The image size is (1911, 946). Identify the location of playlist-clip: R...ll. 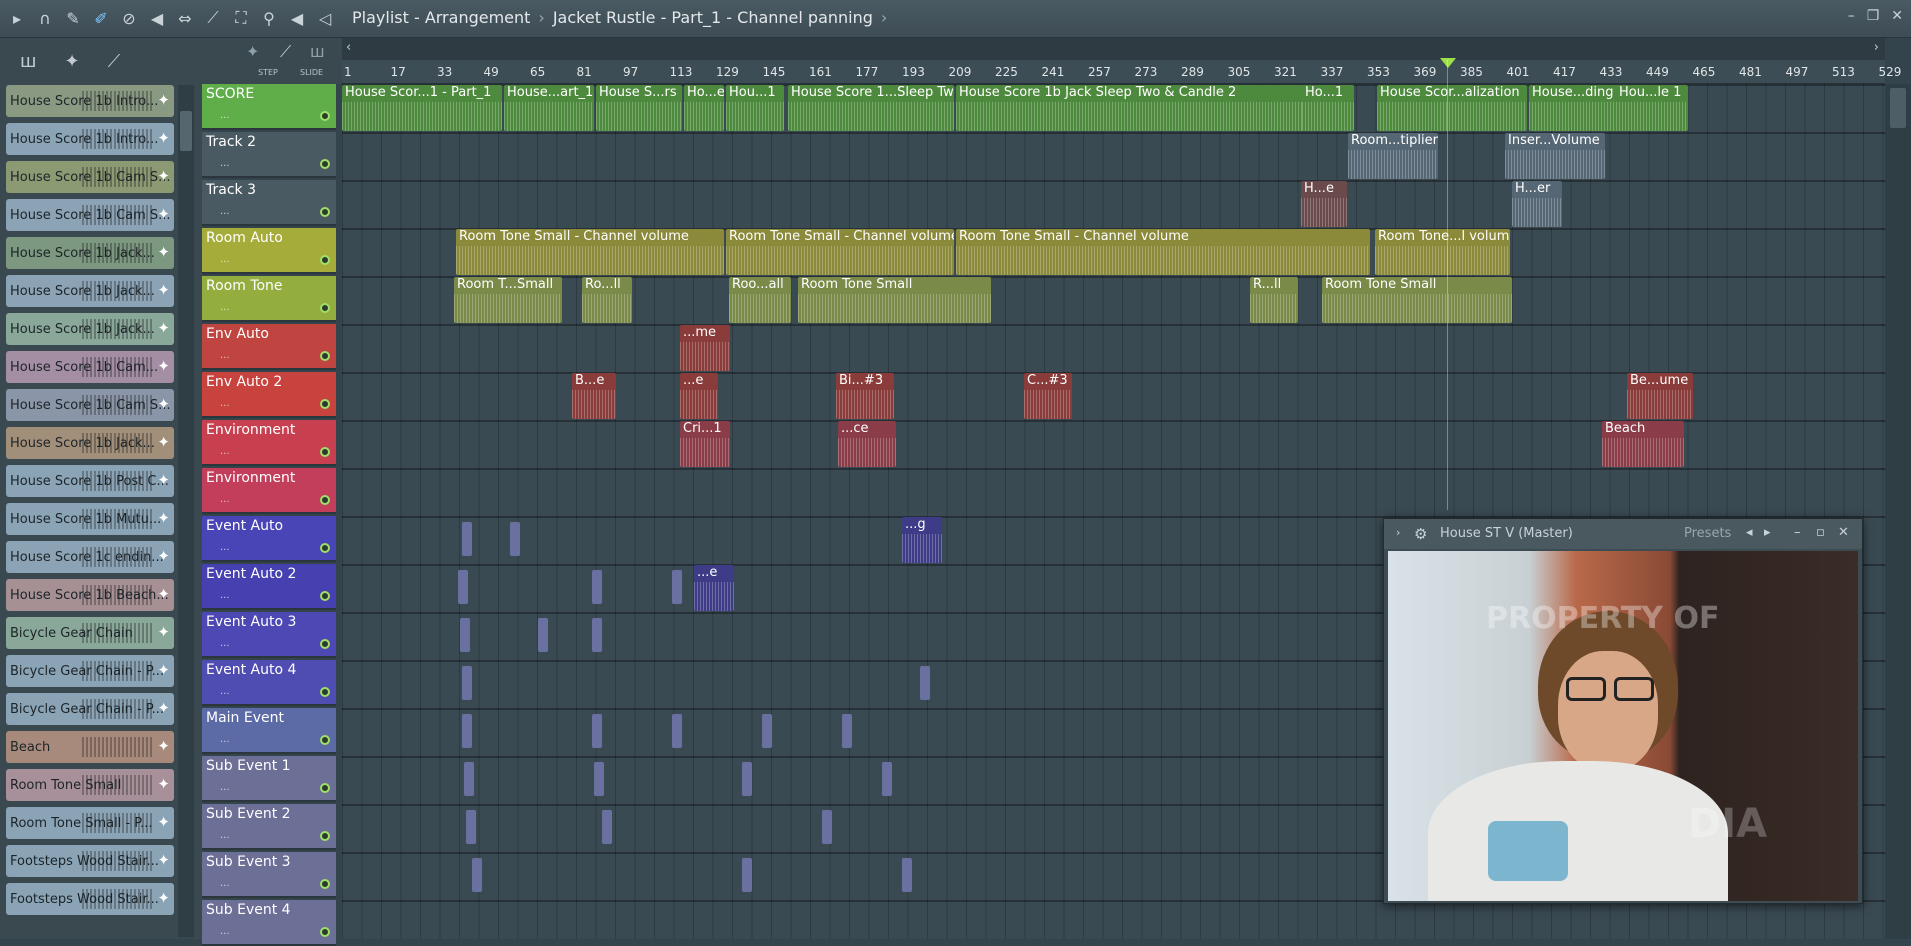
(1274, 300).